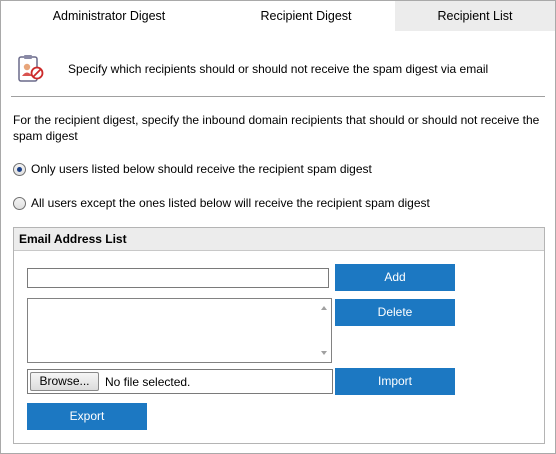 This screenshot has height=454, width=556. What do you see at coordinates (178, 278) in the screenshot?
I see `email-address-input` at bounding box center [178, 278].